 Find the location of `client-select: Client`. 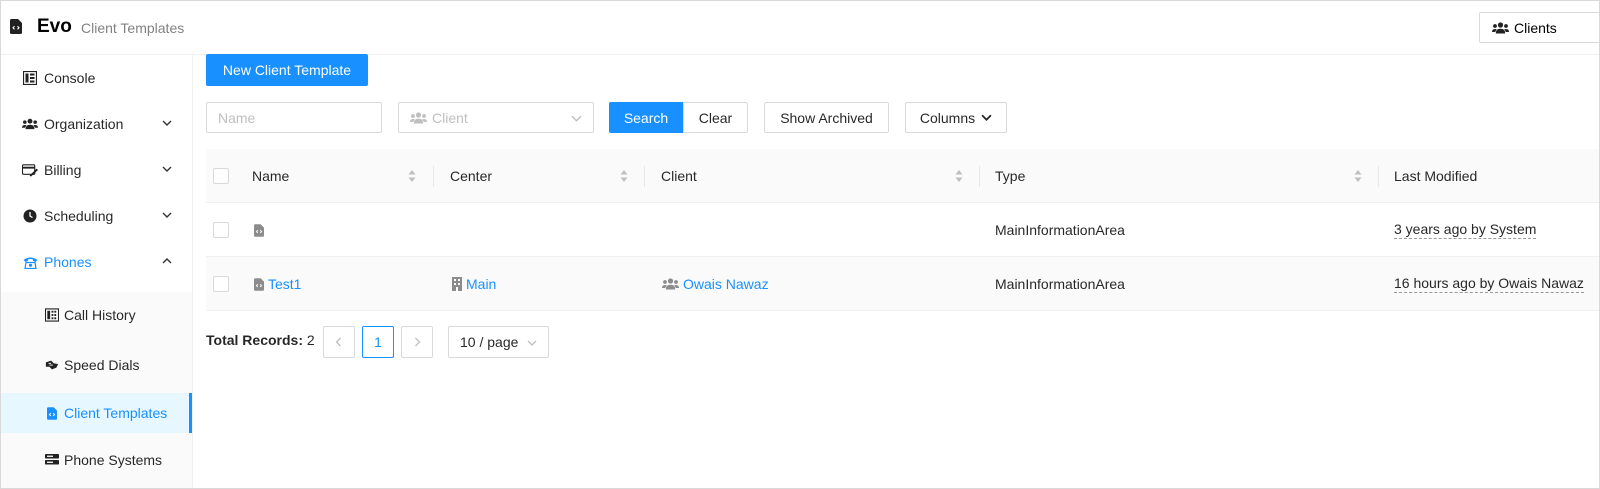

client-select: Client is located at coordinates (496, 117).